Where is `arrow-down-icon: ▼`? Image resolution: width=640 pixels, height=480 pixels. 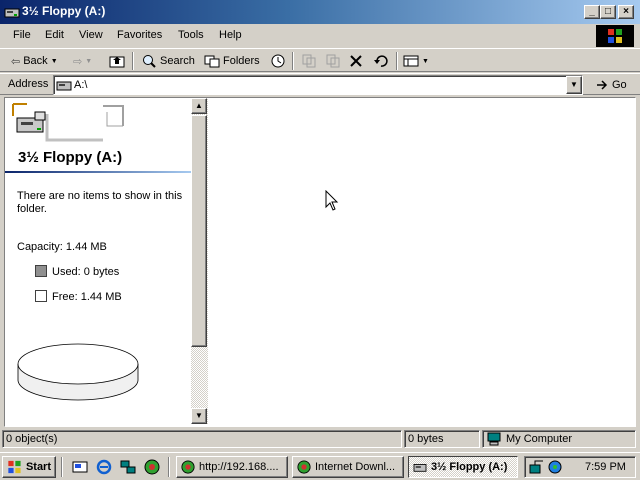
arrow-down-icon: ▼ is located at coordinates (199, 415).